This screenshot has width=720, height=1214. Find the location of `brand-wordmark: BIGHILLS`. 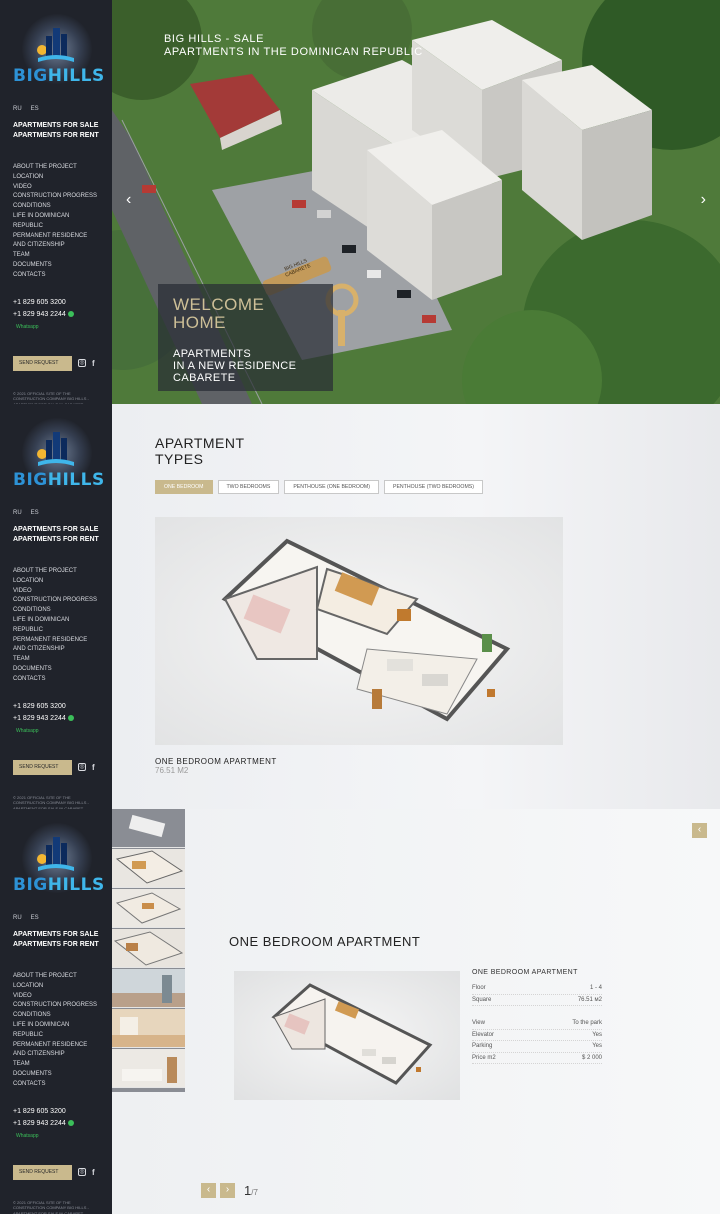

brand-wordmark: BIGHILLS is located at coordinates (59, 885).